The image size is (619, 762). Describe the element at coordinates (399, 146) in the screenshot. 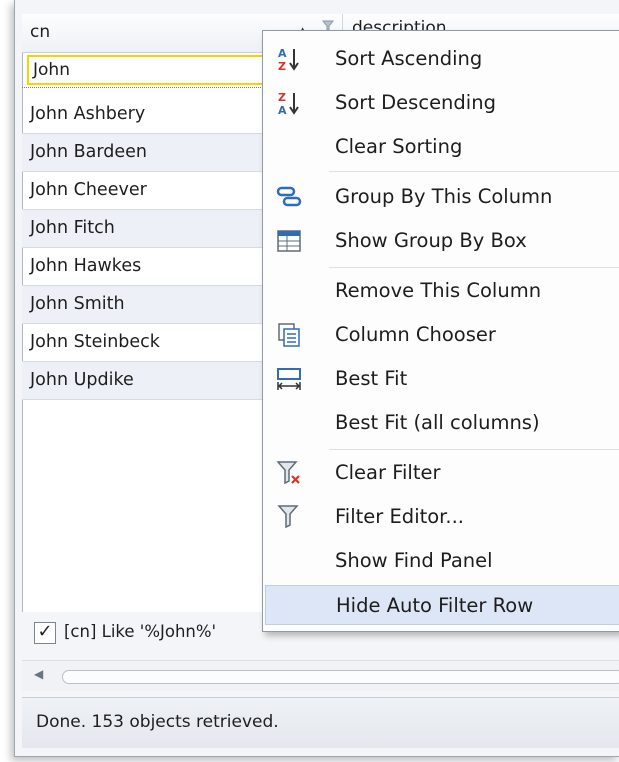

I see `menu-item-label: Clear Sorting` at that location.